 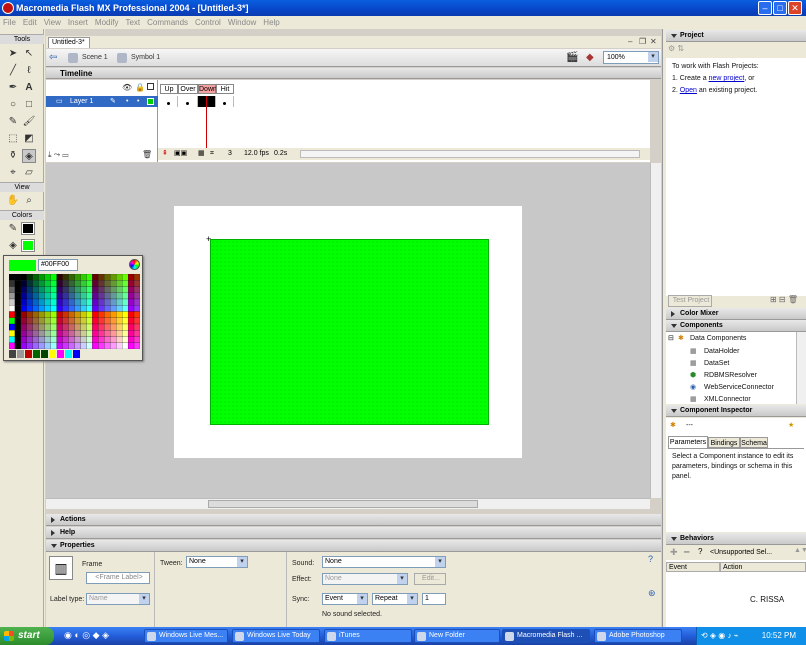 What do you see at coordinates (676, 48) in the screenshot?
I see `project-toolbar-icons: ⚙ ⇅` at bounding box center [676, 48].